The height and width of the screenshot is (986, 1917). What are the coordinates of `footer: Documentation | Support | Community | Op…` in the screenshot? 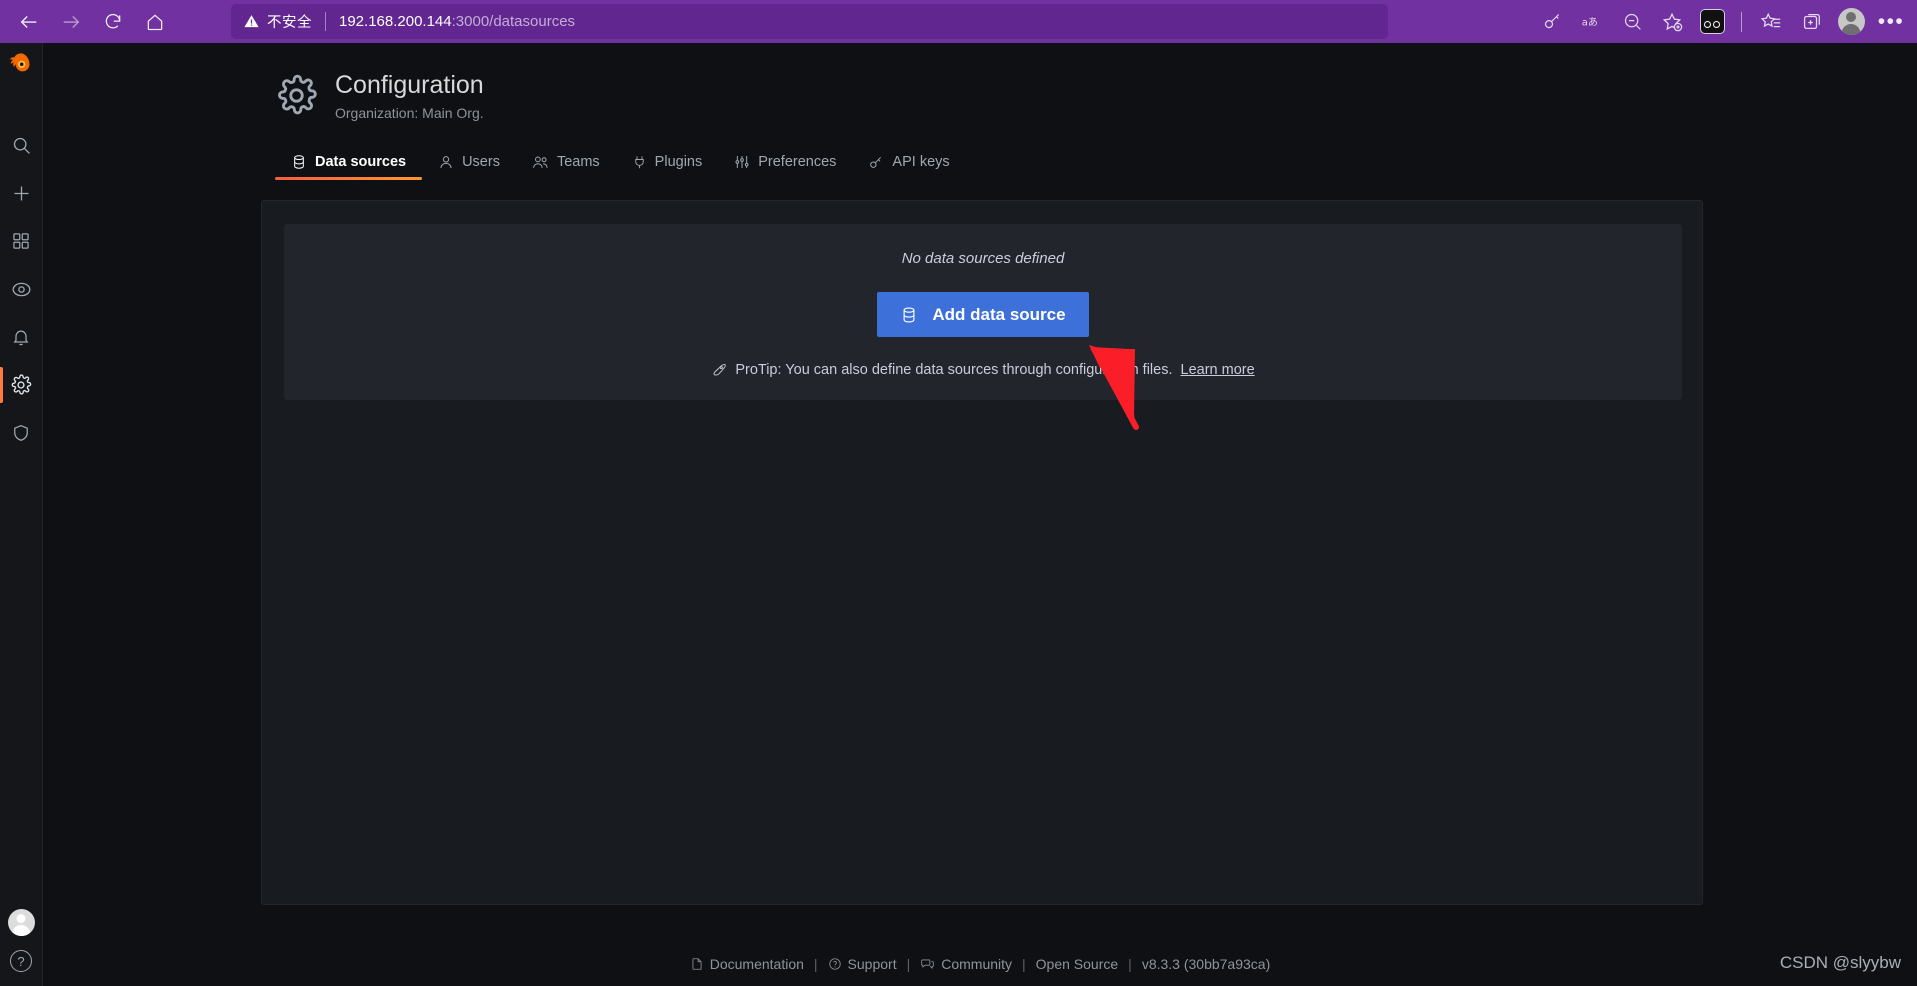 It's located at (980, 964).